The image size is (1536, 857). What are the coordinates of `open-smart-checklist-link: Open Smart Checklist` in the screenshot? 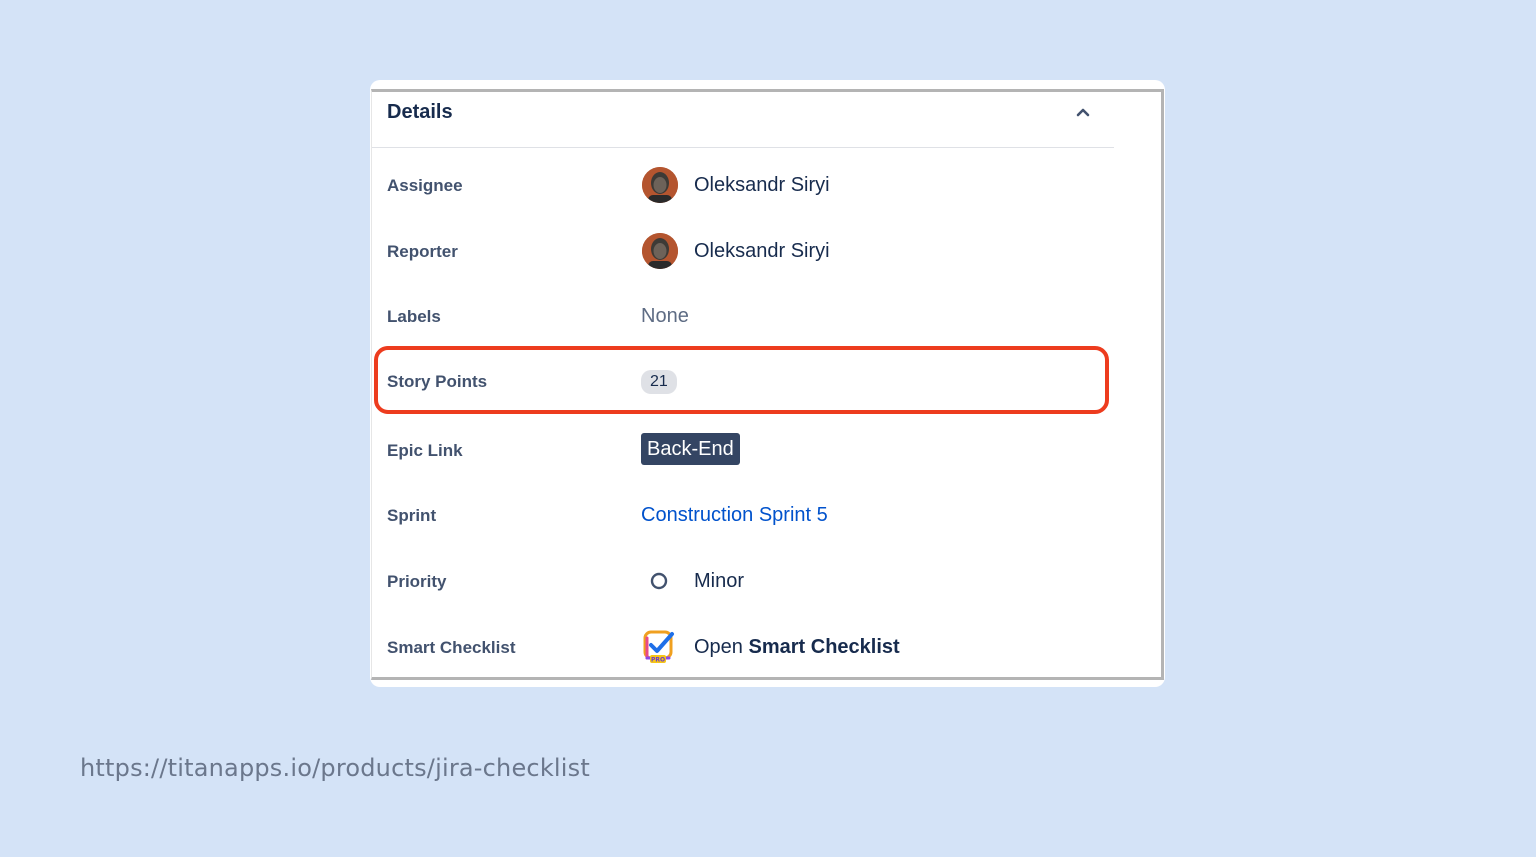 It's located at (797, 647).